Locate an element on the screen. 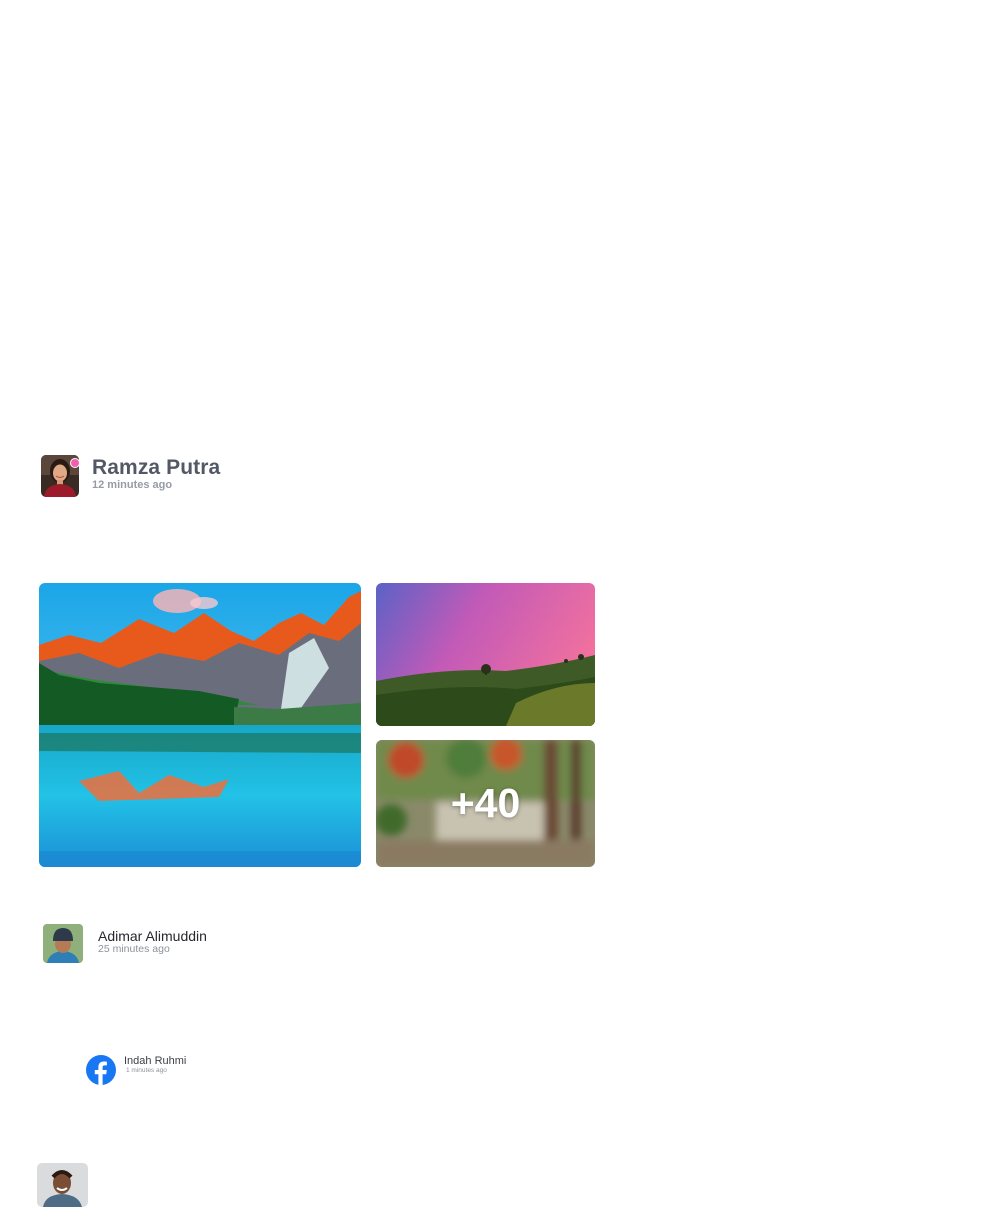 The height and width of the screenshot is (1229, 1000). comment-timestamp: 25 minutes ago is located at coordinates (134, 949).